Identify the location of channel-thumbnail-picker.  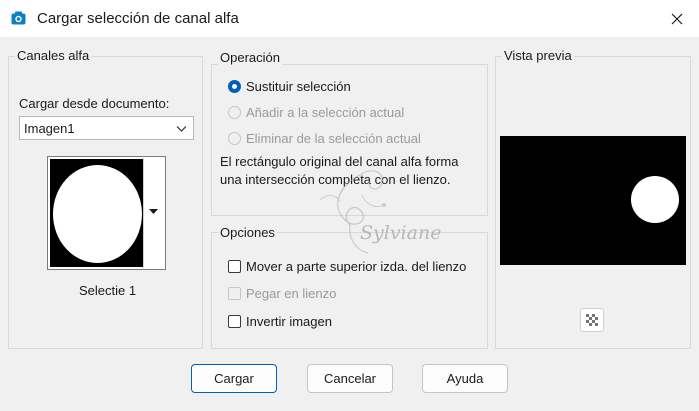
(106, 213).